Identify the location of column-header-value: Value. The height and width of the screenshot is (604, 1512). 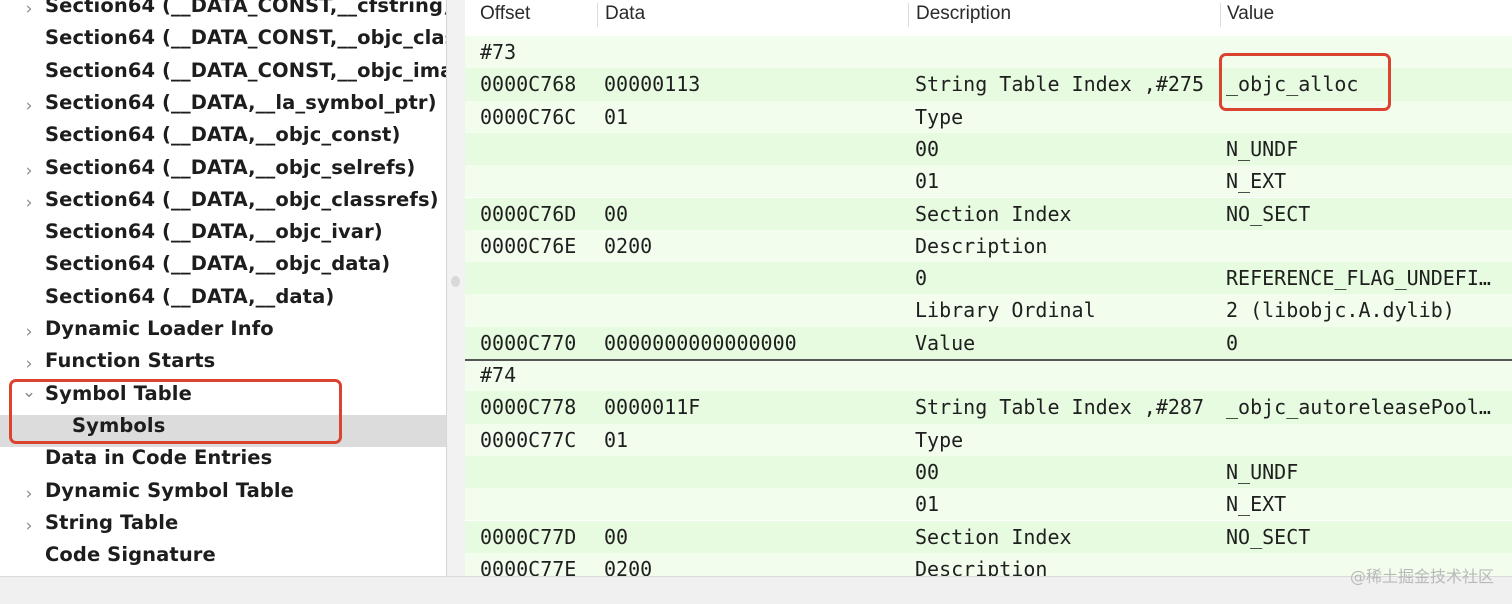
(1250, 14).